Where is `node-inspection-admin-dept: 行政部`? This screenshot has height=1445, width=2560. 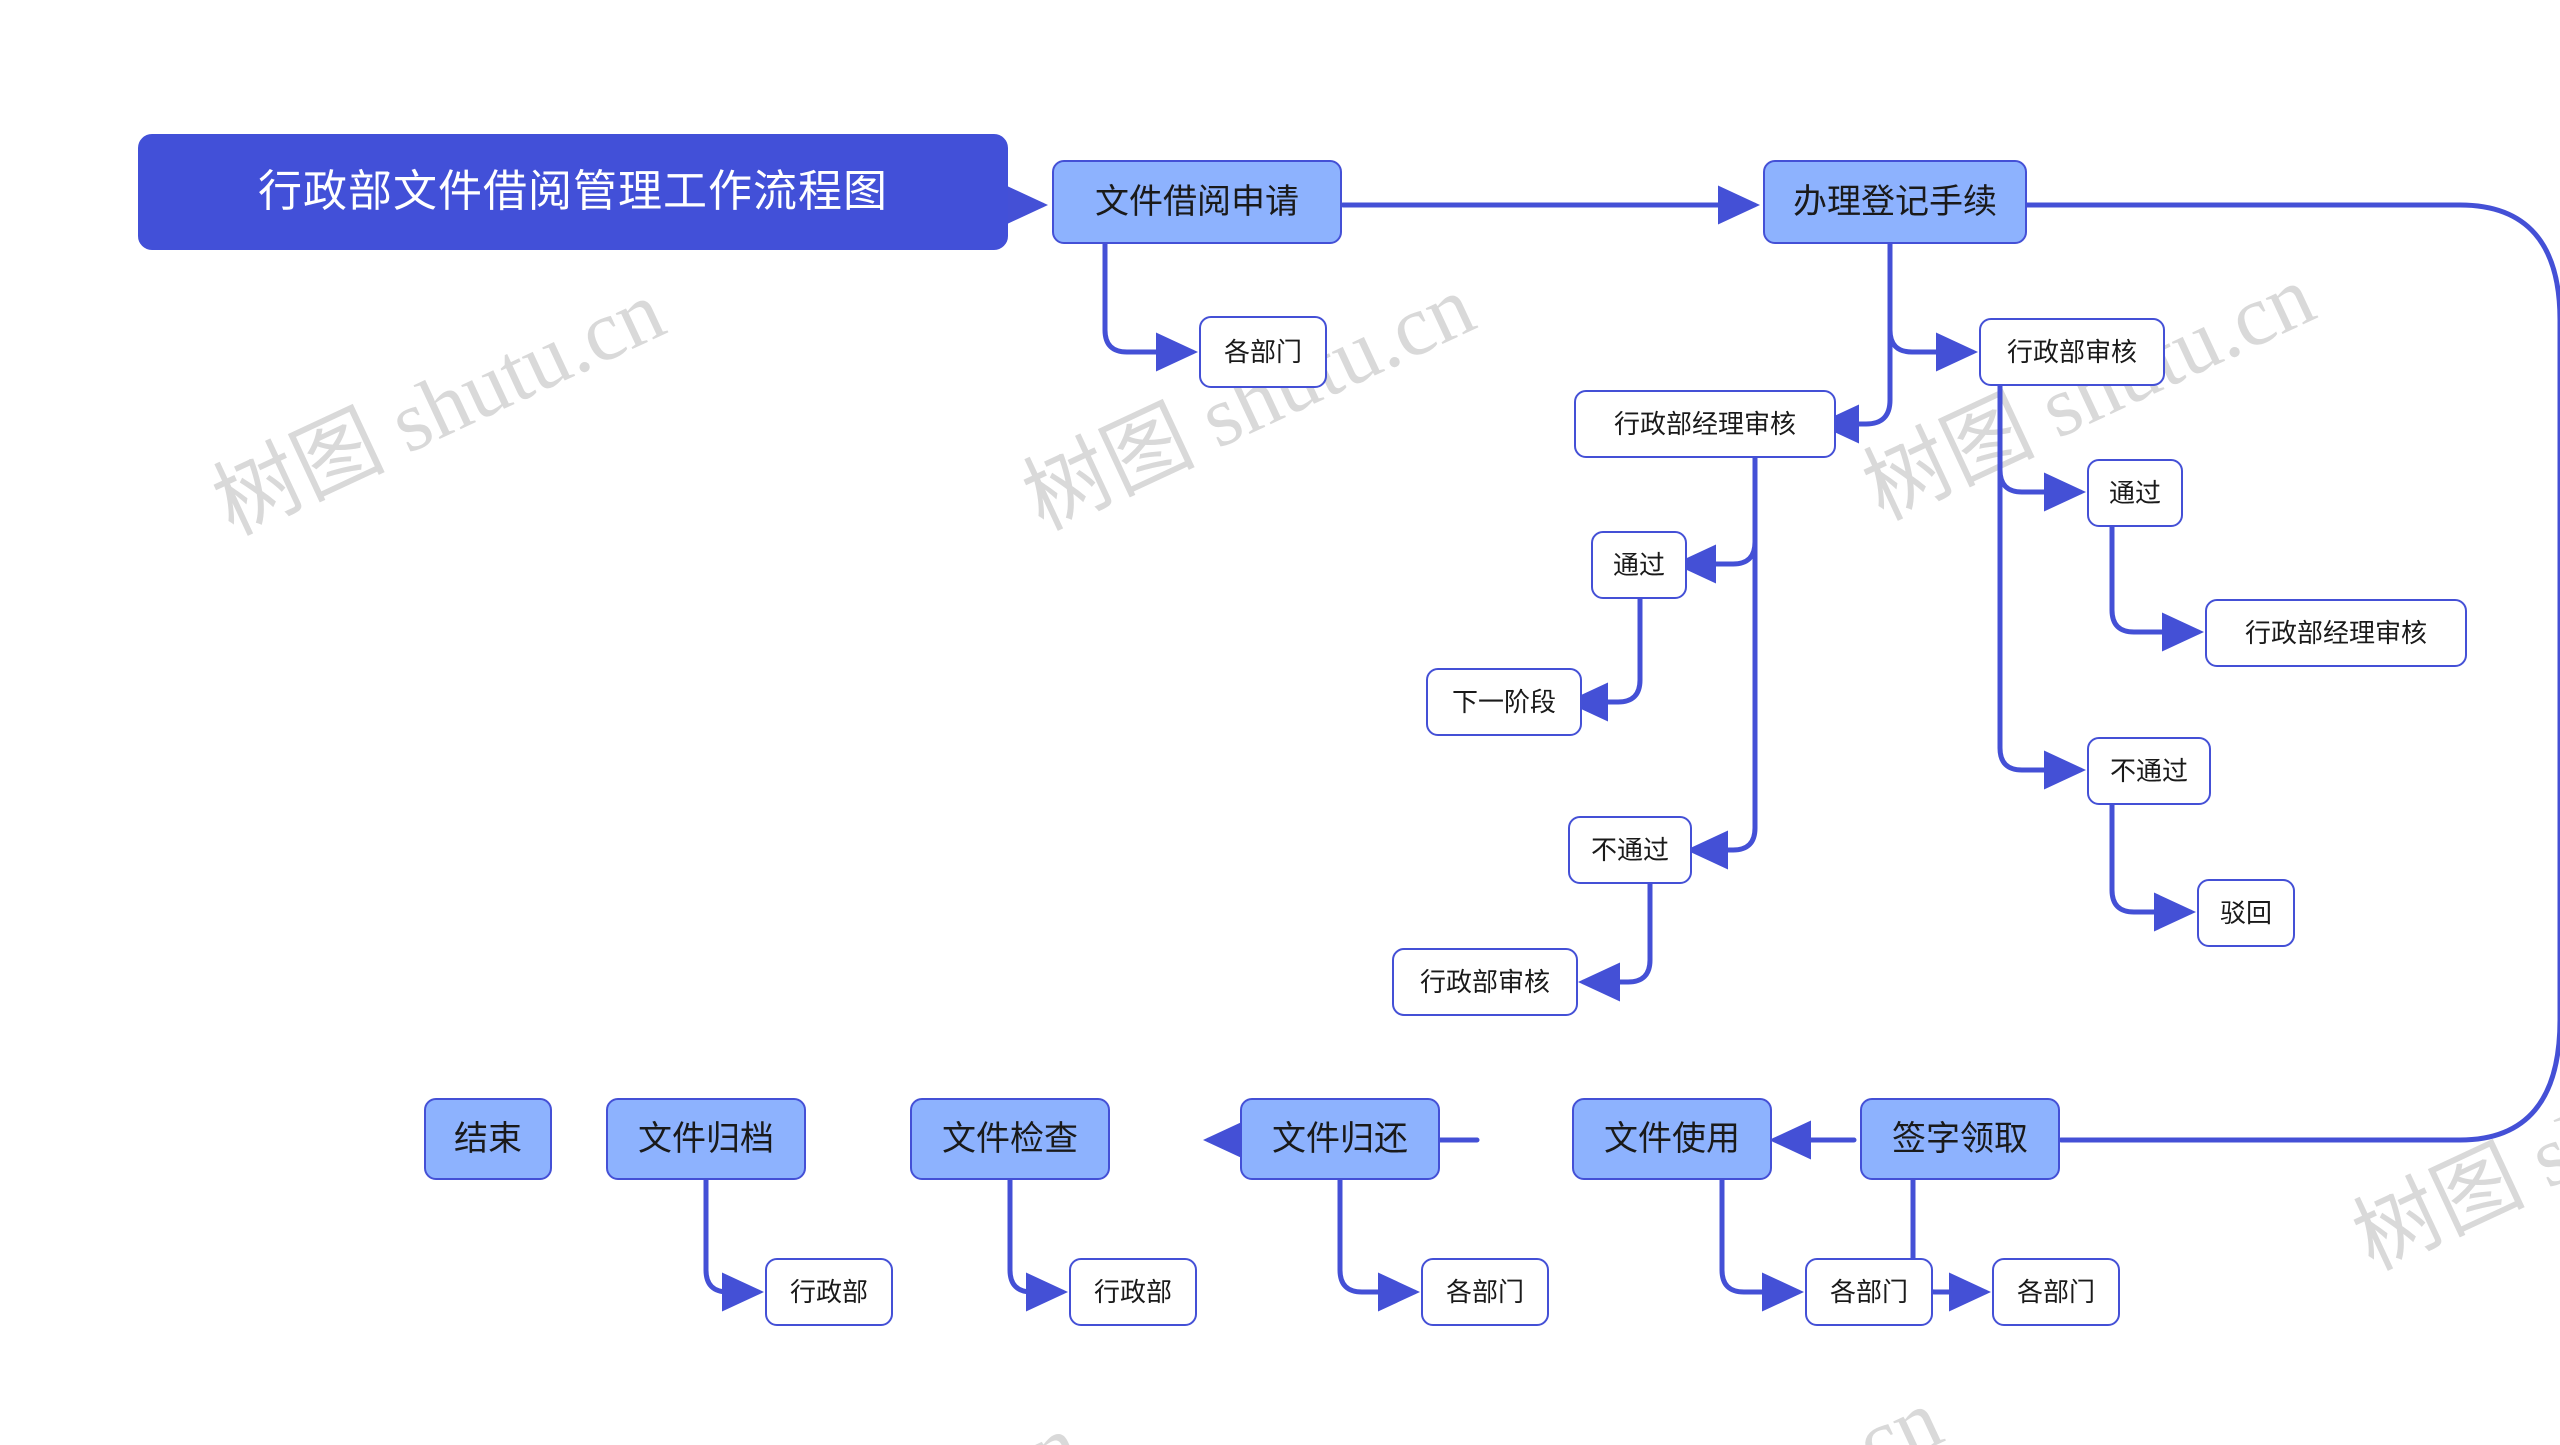 node-inspection-admin-dept: 行政部 is located at coordinates (1133, 1292).